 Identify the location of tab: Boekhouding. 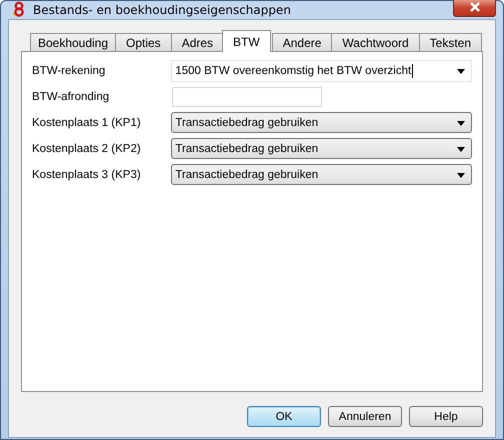
(73, 42).